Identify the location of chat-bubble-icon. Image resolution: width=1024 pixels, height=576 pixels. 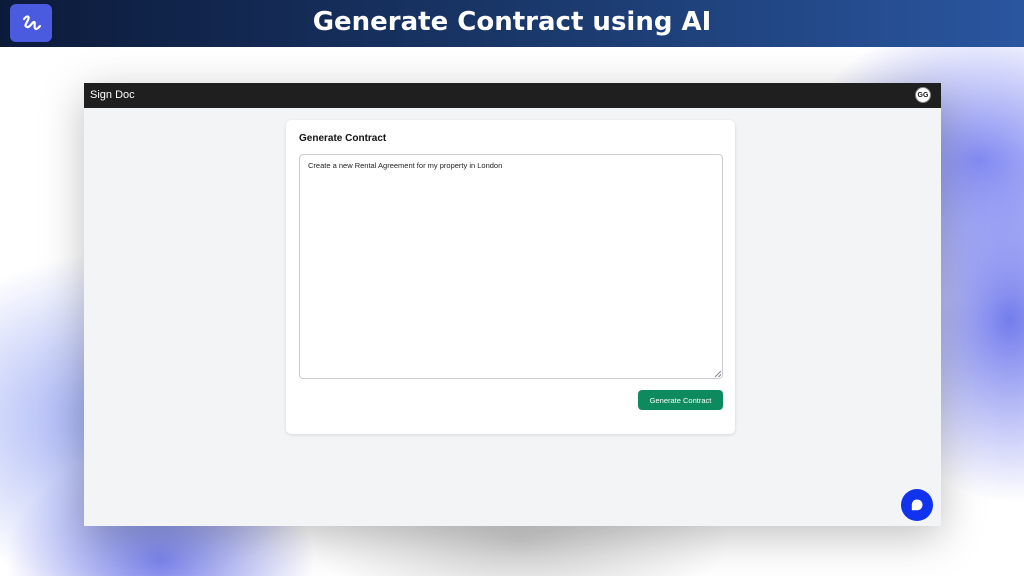
(917, 505).